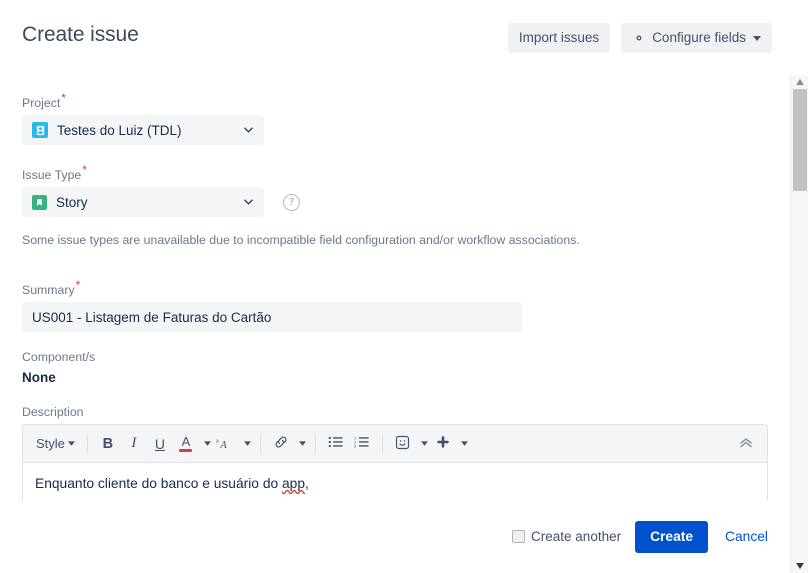  What do you see at coordinates (799, 566) in the screenshot?
I see `scroll-down-arrow-icon` at bounding box center [799, 566].